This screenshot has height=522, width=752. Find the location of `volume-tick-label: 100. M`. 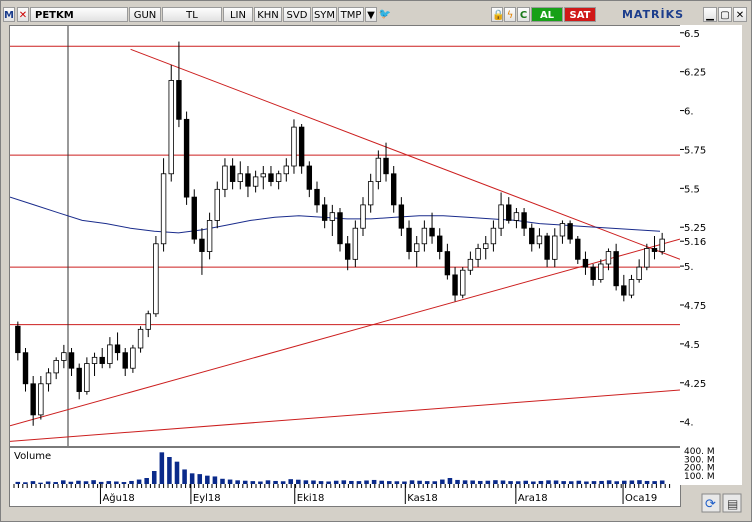

volume-tick-label: 100. M is located at coordinates (699, 477).